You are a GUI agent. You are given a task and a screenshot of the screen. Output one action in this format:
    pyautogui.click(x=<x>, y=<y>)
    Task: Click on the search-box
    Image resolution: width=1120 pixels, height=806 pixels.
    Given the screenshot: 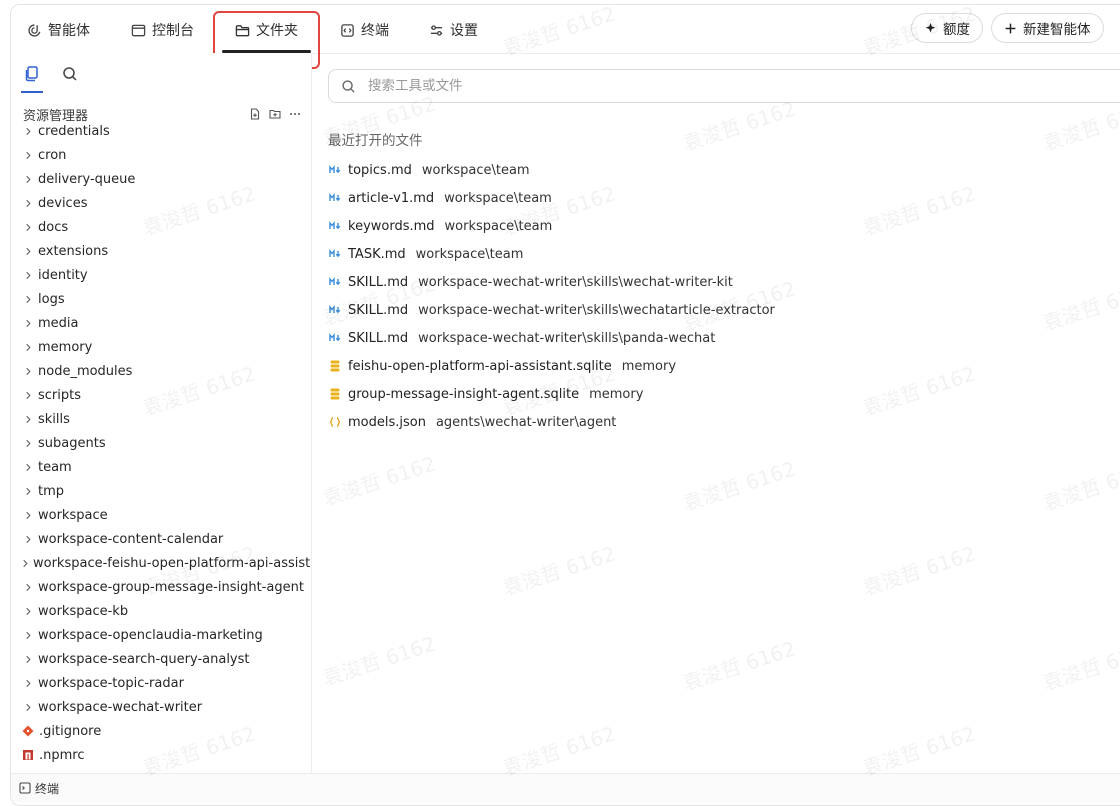 What is the action you would take?
    pyautogui.click(x=724, y=86)
    